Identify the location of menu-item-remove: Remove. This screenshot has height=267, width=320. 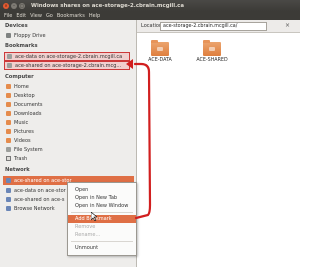
(85, 227).